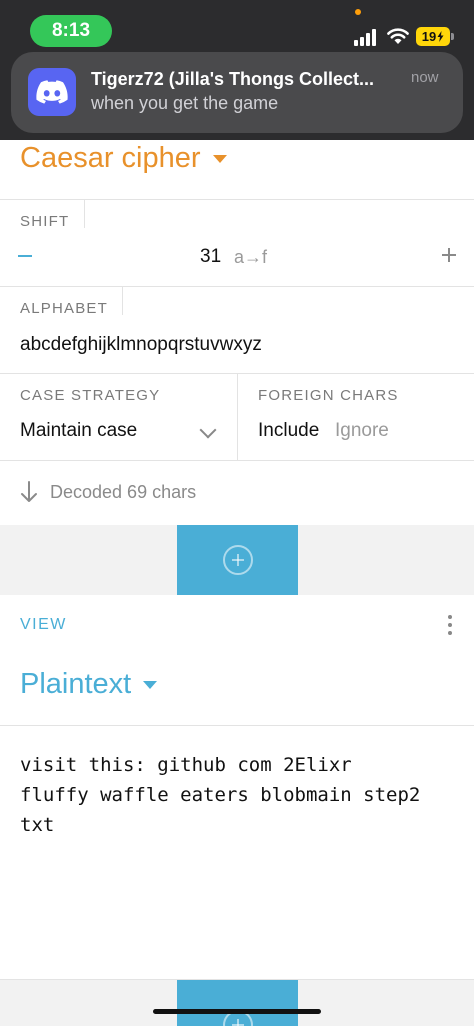 This screenshot has width=474, height=1026. I want to click on status-bar: 8:13 19, so click(237, 26).